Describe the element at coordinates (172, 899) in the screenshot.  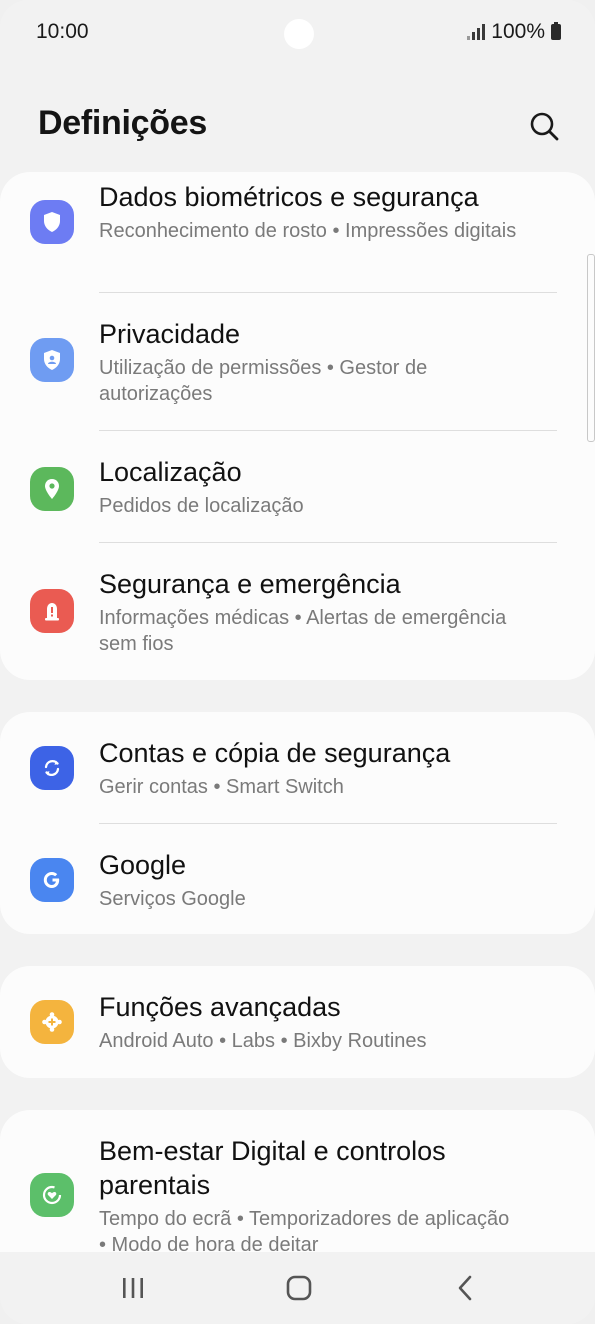
I see `item-subtitle: Serviços Google` at that location.